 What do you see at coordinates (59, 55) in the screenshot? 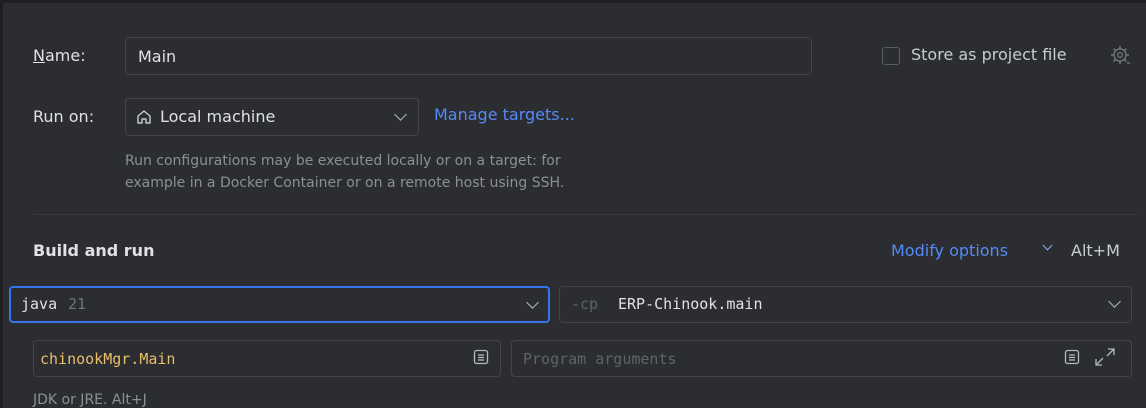
I see `name-label: Name:` at bounding box center [59, 55].